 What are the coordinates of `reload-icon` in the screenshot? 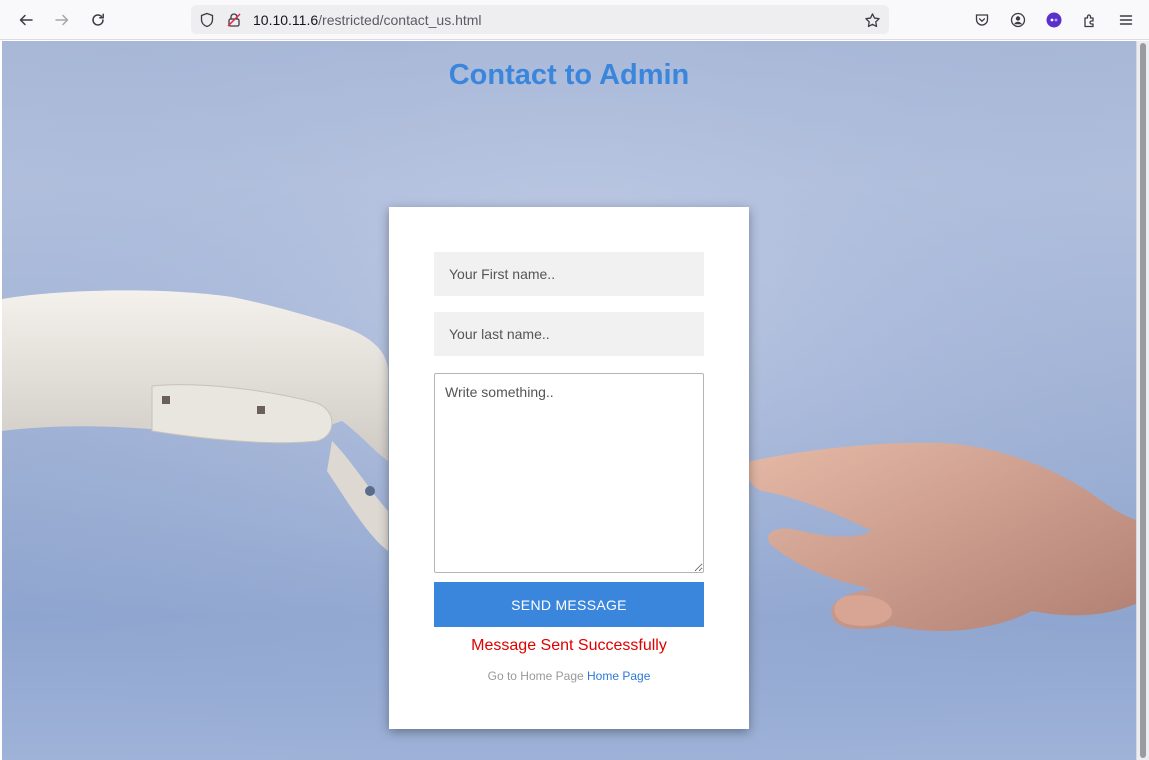 It's located at (98, 20).